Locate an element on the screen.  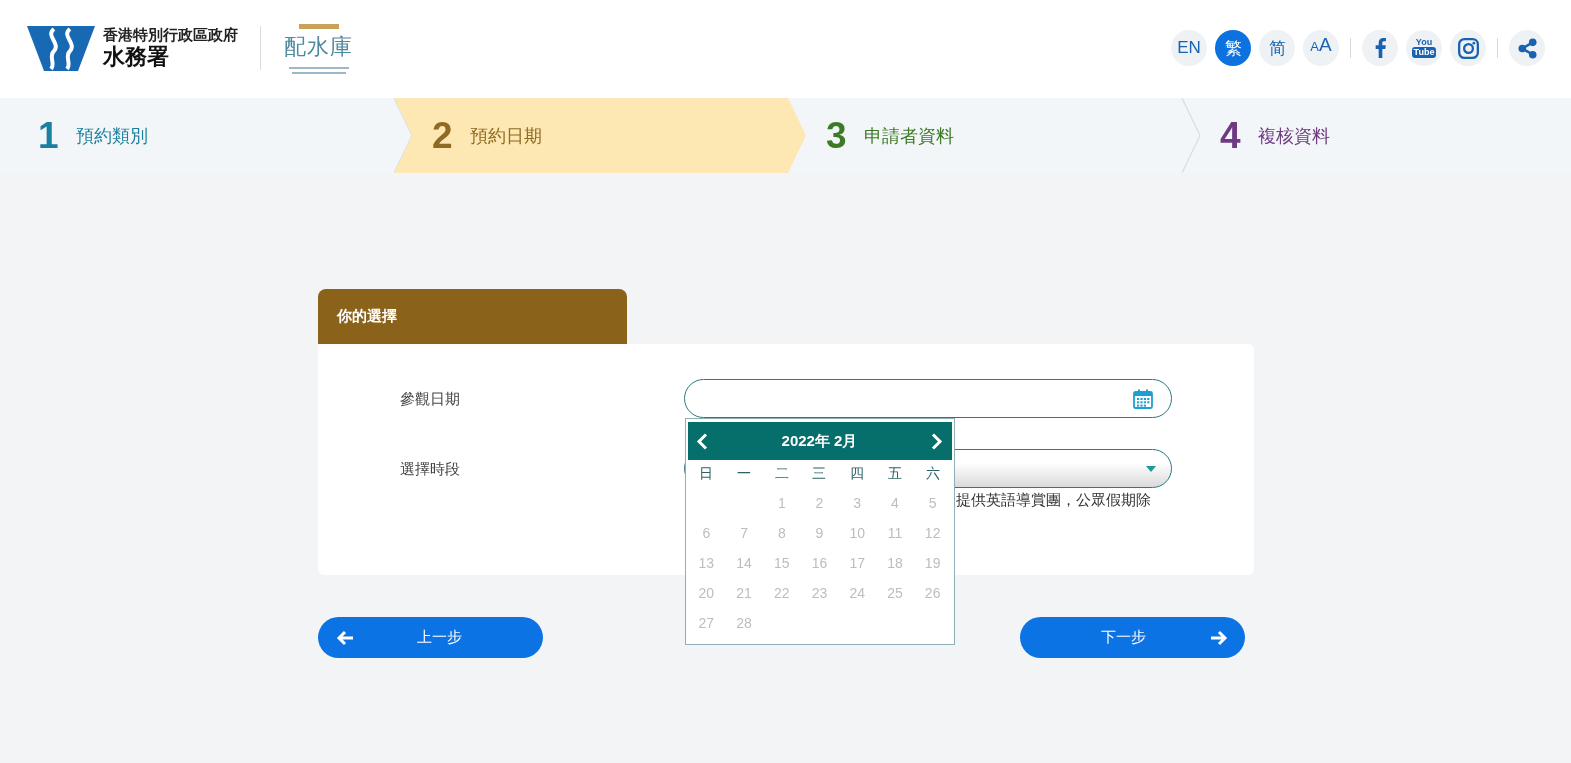
next-button: 下一步 is located at coordinates (1132, 637).